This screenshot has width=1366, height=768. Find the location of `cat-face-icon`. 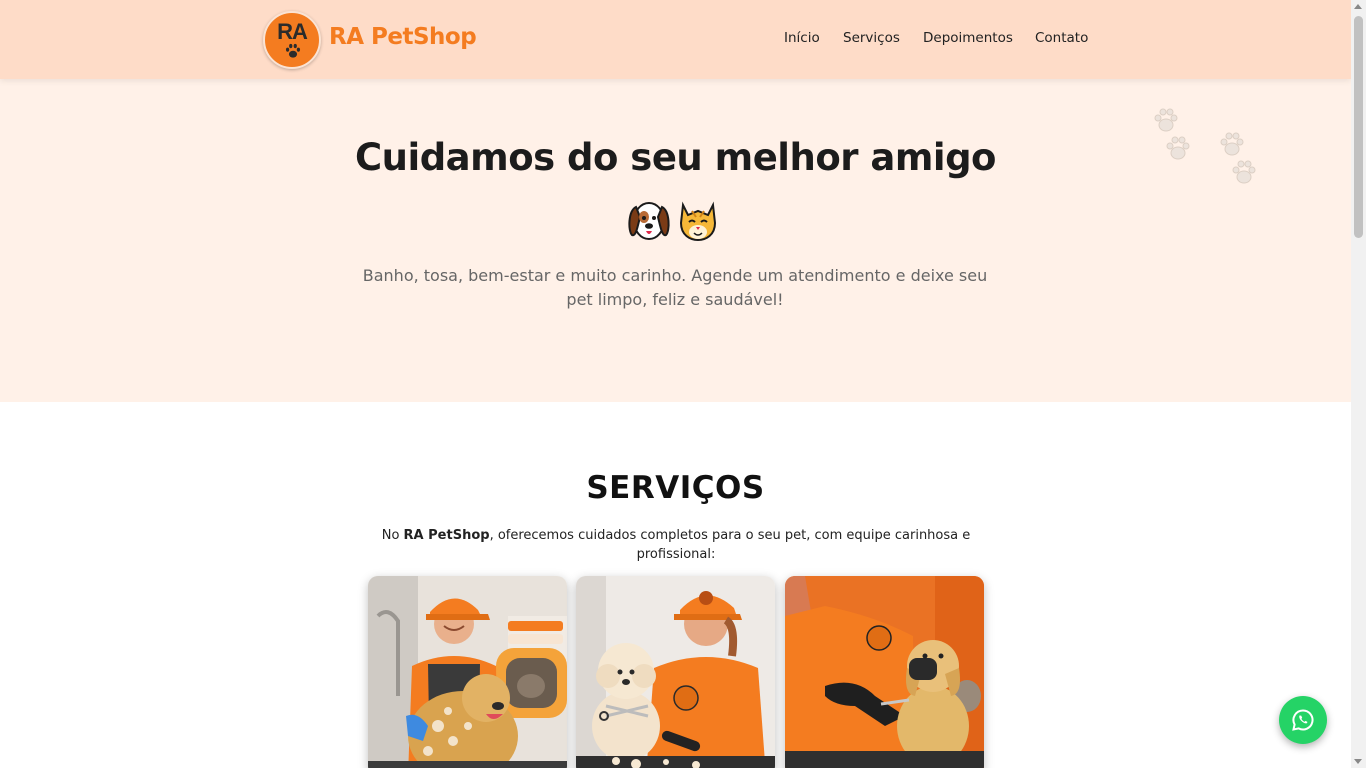

cat-face-icon is located at coordinates (698, 221).